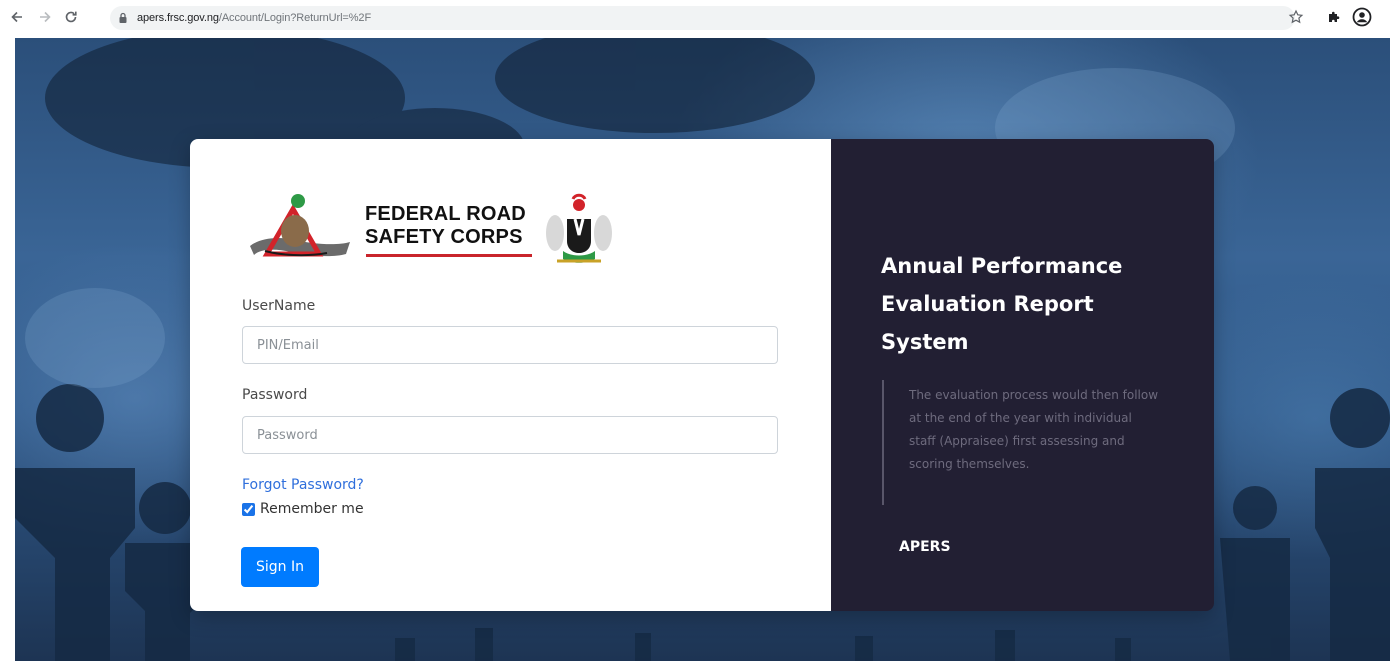 The height and width of the screenshot is (661, 1400). What do you see at coordinates (280, 567) in the screenshot?
I see `sign-in-button: Sign In` at bounding box center [280, 567].